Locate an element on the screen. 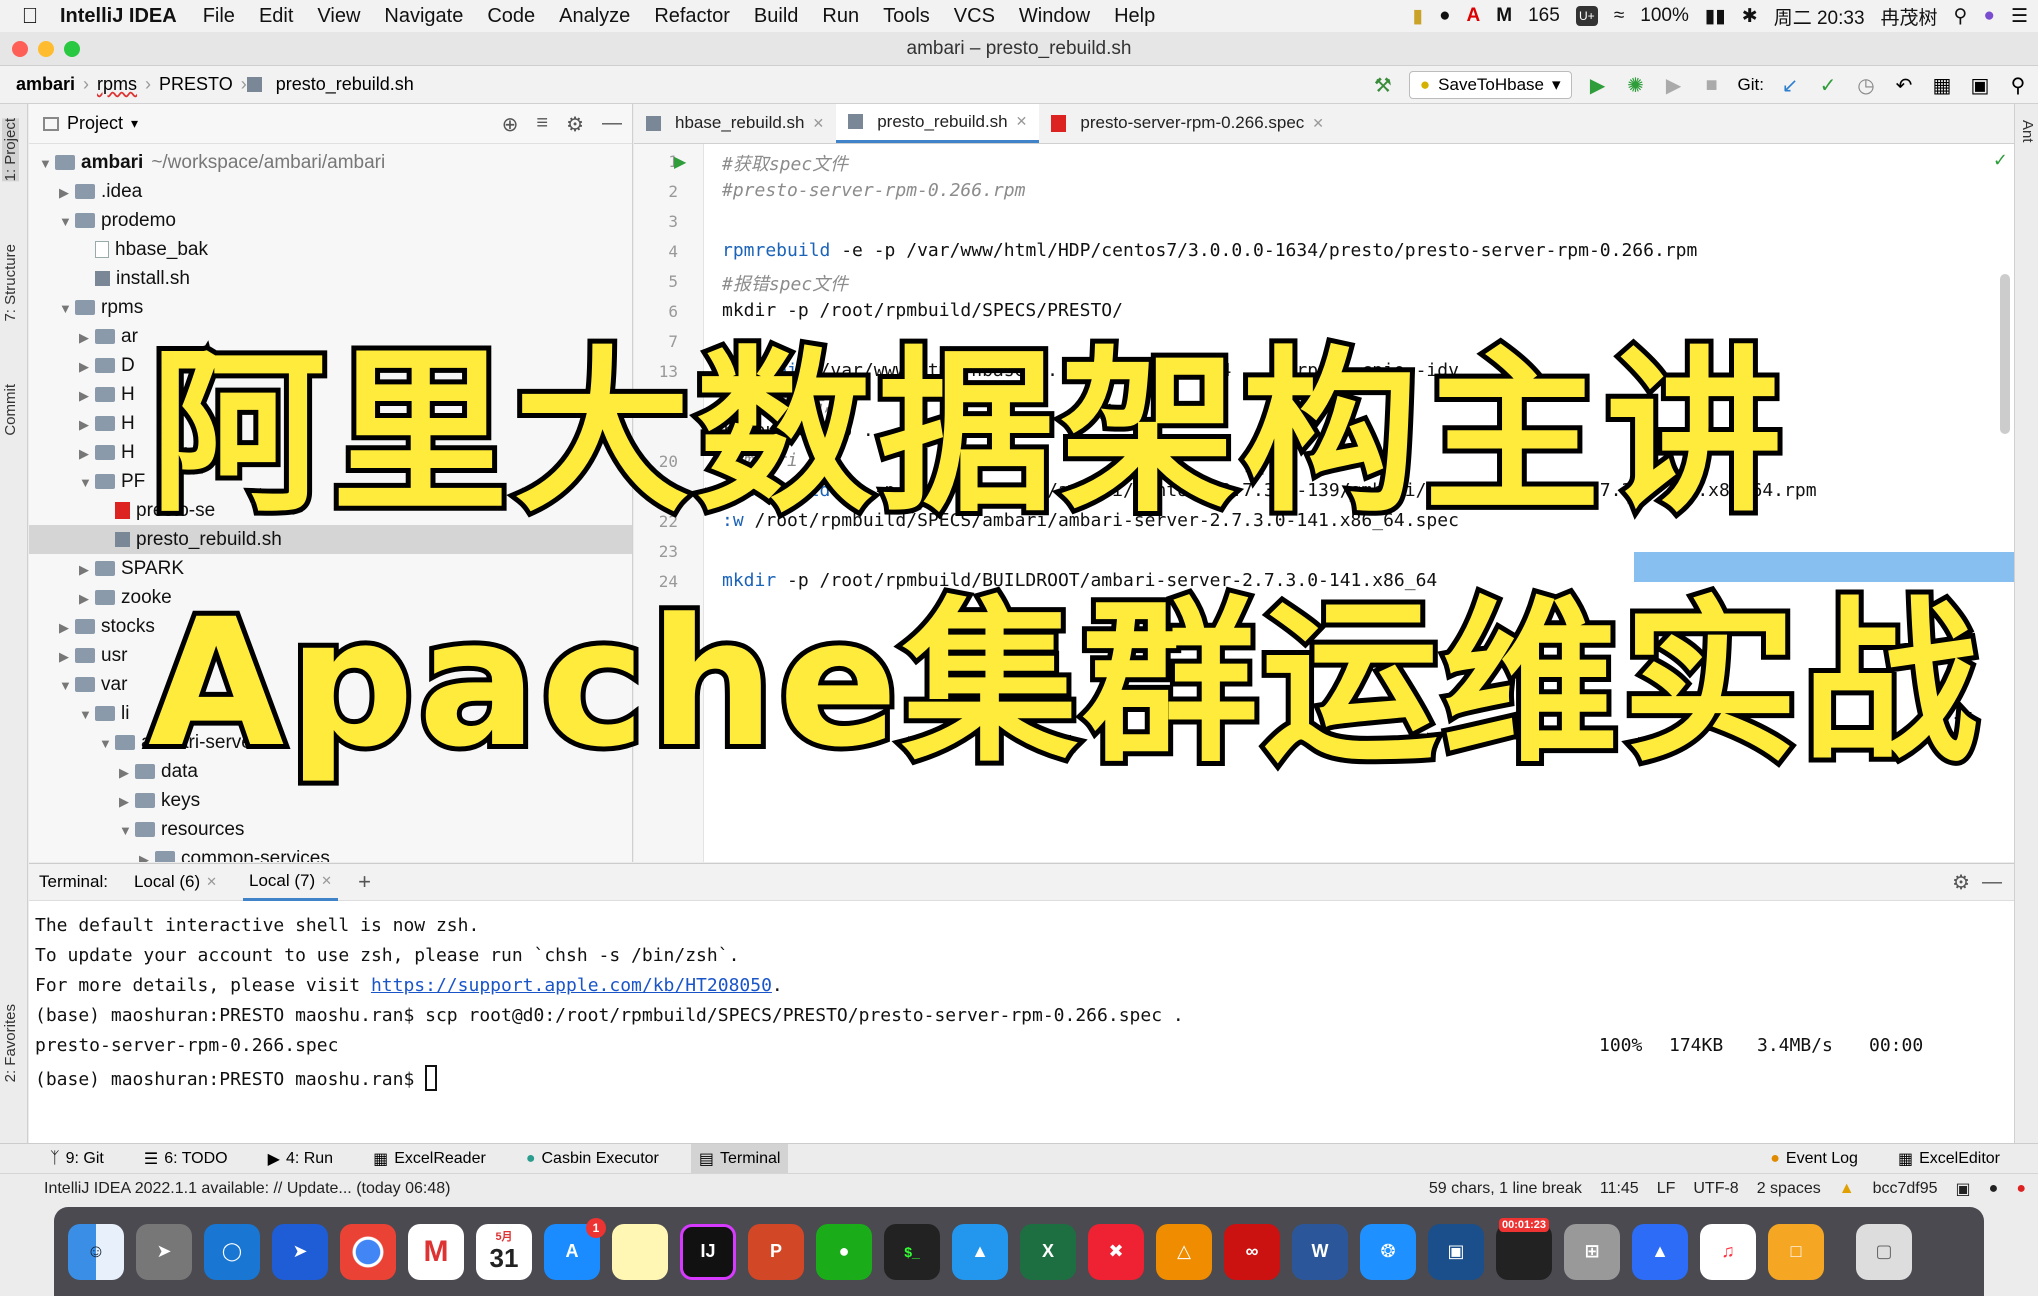  run-gutter-icon: ▶ is located at coordinates (680, 162).